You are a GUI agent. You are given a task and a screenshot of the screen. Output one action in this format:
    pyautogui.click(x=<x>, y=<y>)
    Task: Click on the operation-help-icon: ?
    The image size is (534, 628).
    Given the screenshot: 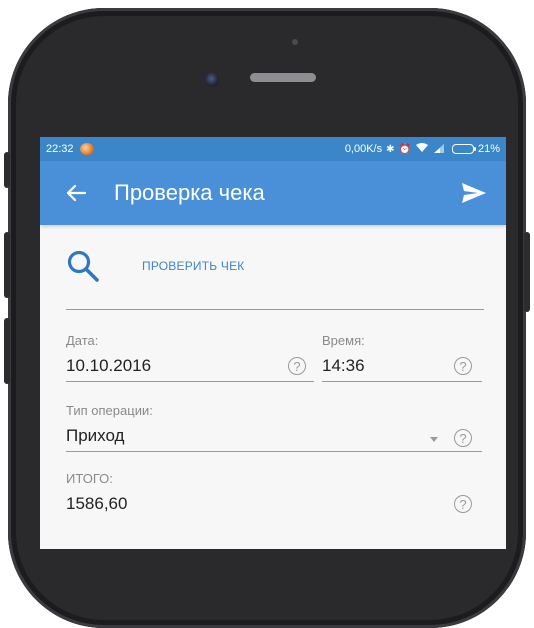 What is the action you would take?
    pyautogui.click(x=463, y=438)
    